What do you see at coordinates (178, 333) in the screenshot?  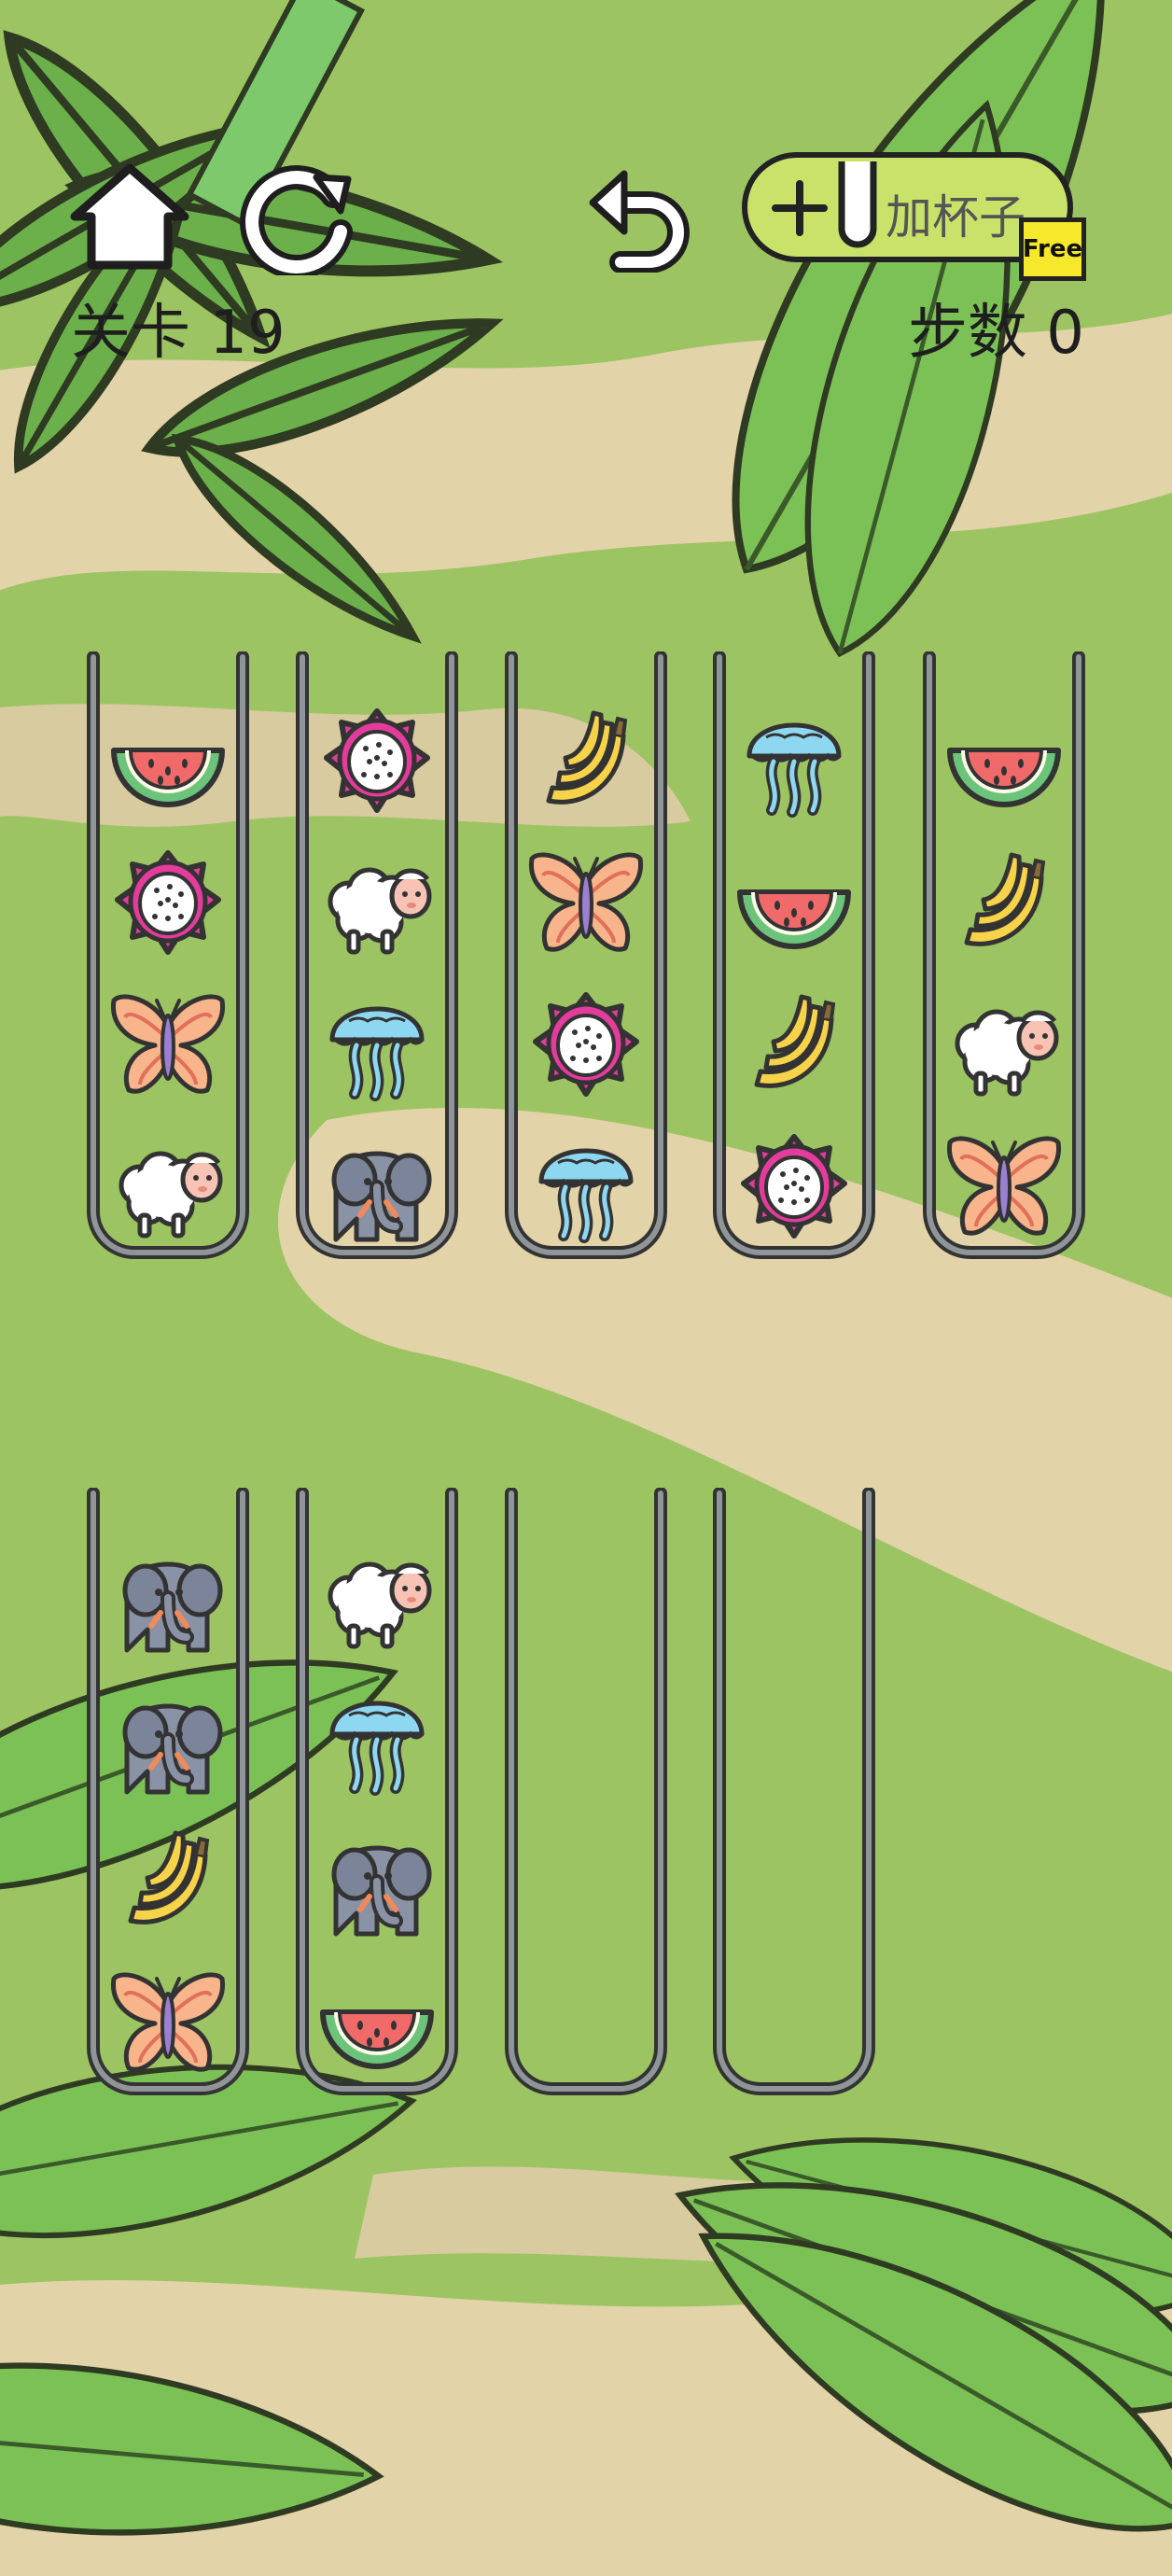 I see `level-indicator: 关卡 19` at bounding box center [178, 333].